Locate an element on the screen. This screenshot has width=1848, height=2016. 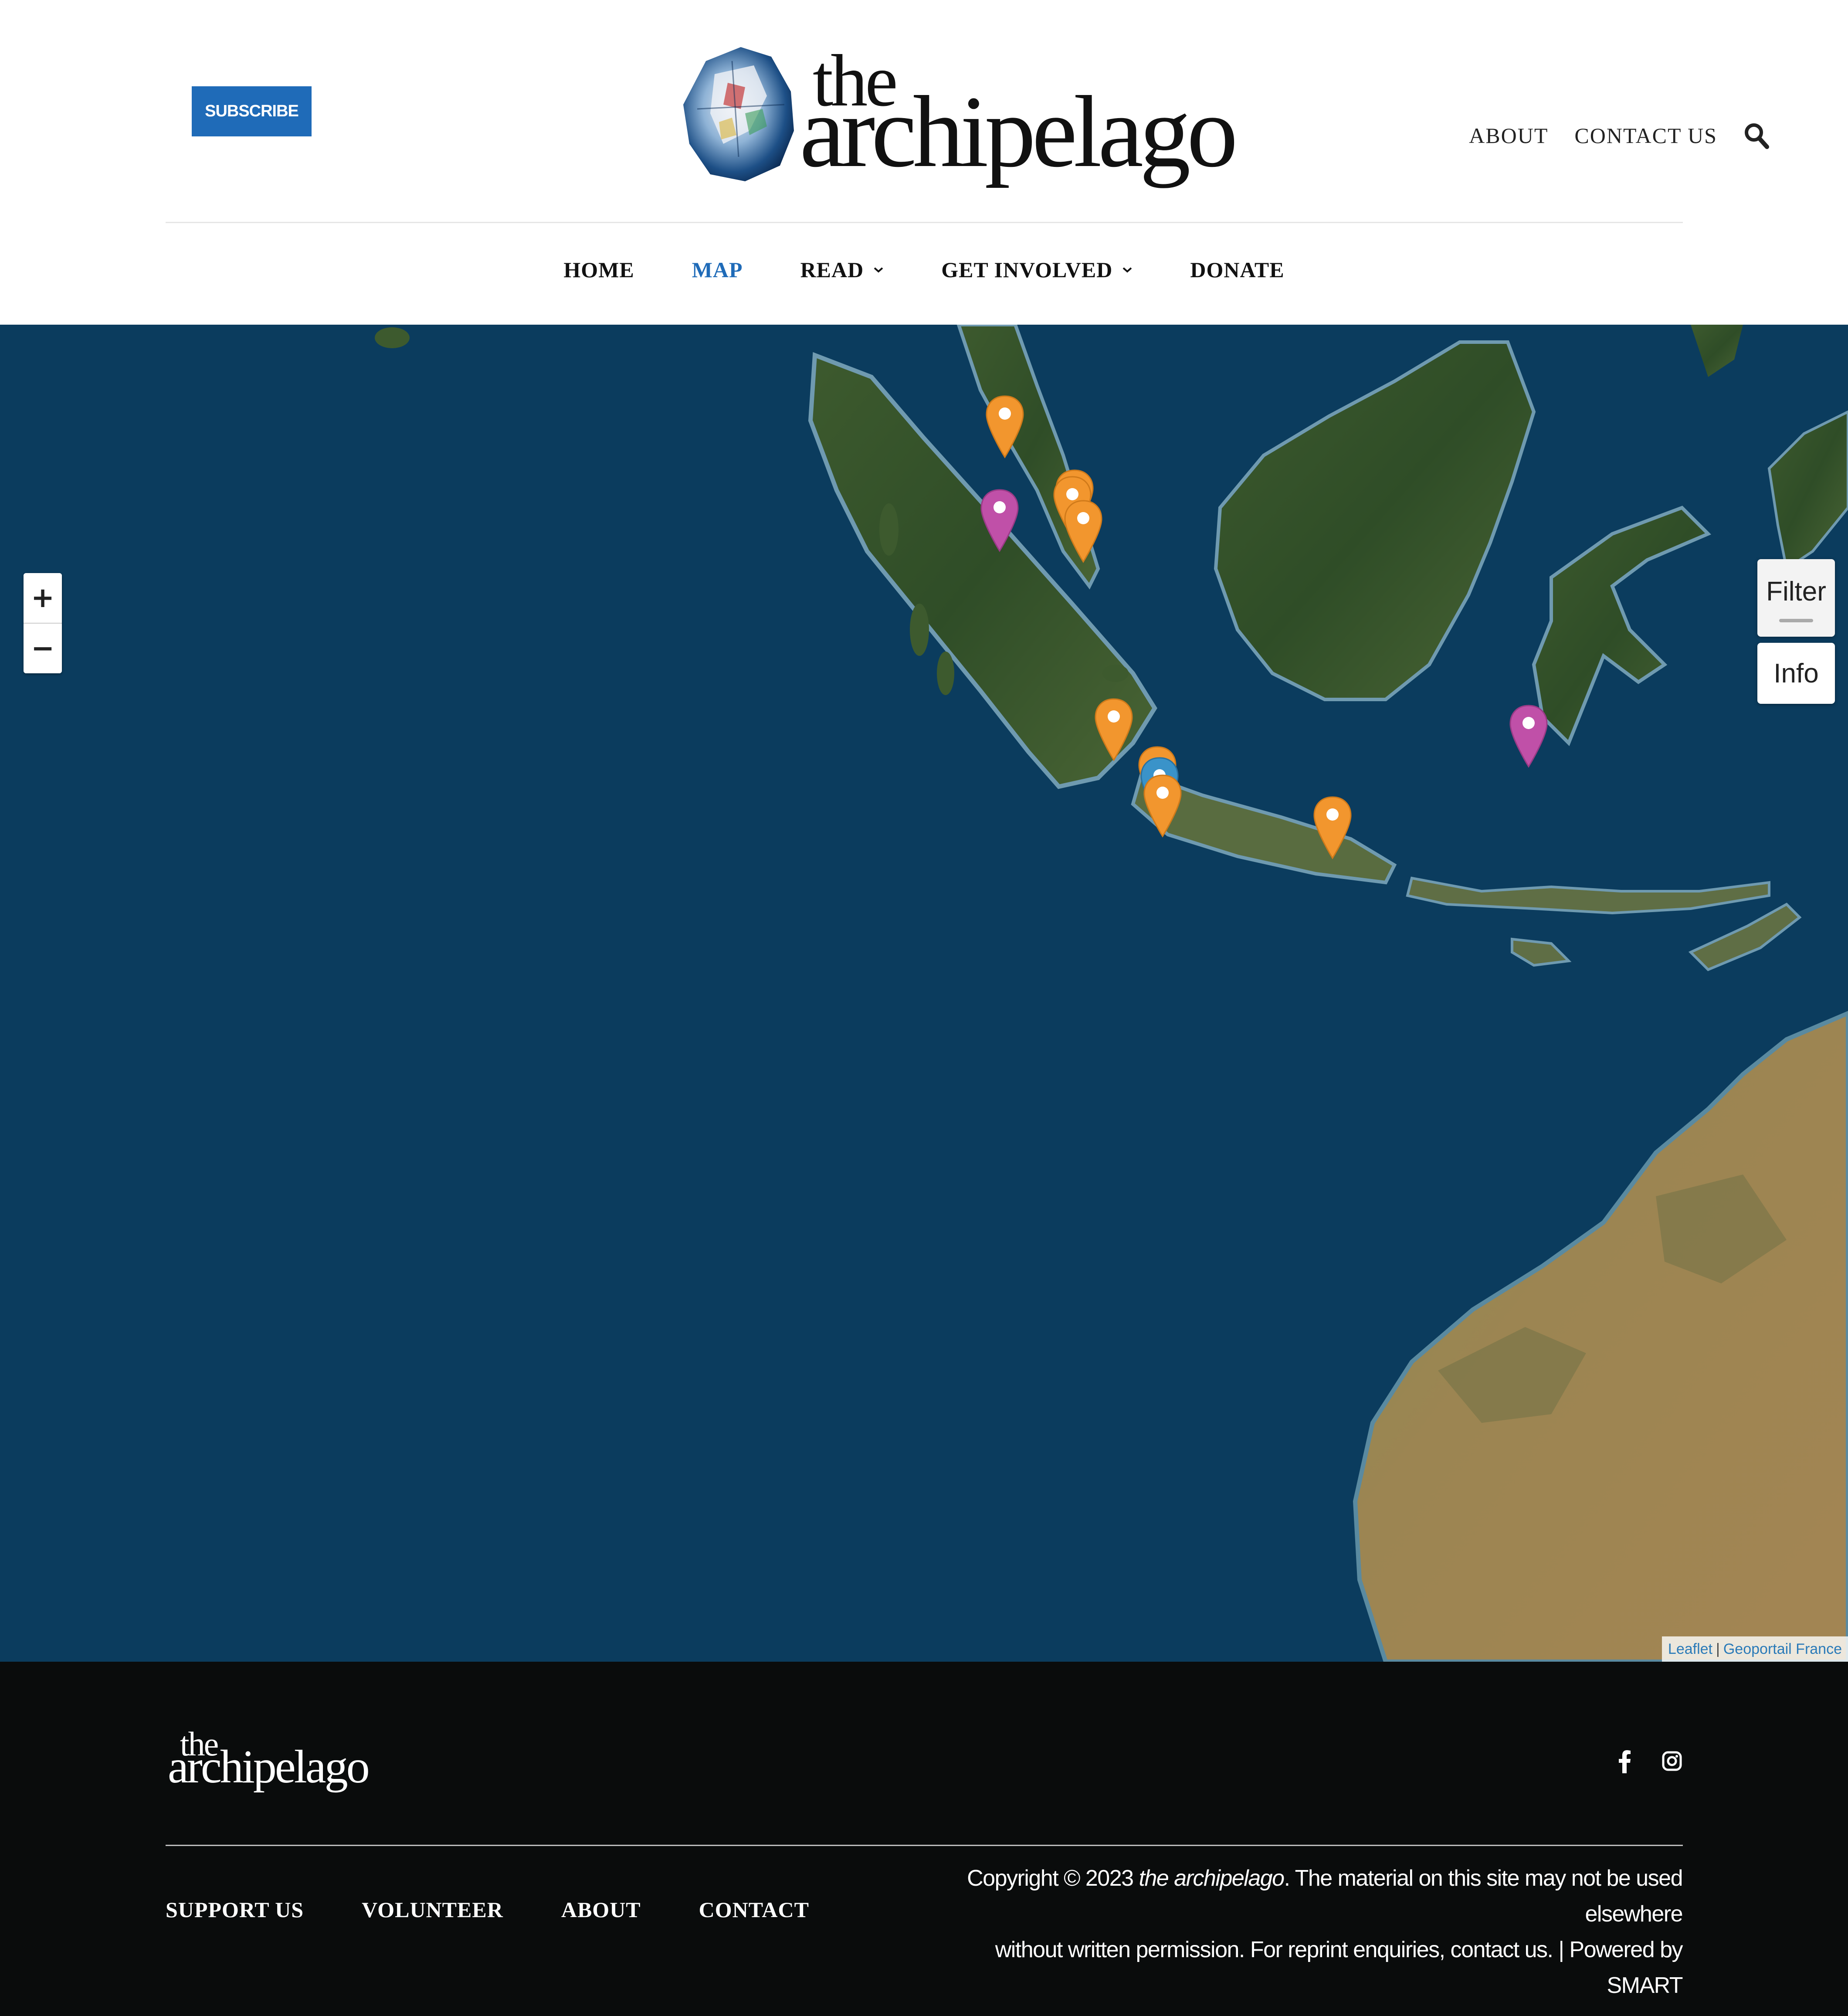
main-nav: HOME MAP READ GET INVOLVED DONATE is located at coordinates (924, 269).